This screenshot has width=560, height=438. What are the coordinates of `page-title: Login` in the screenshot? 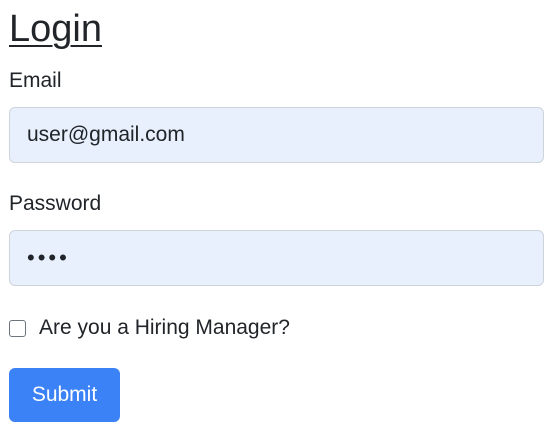 It's located at (55, 29).